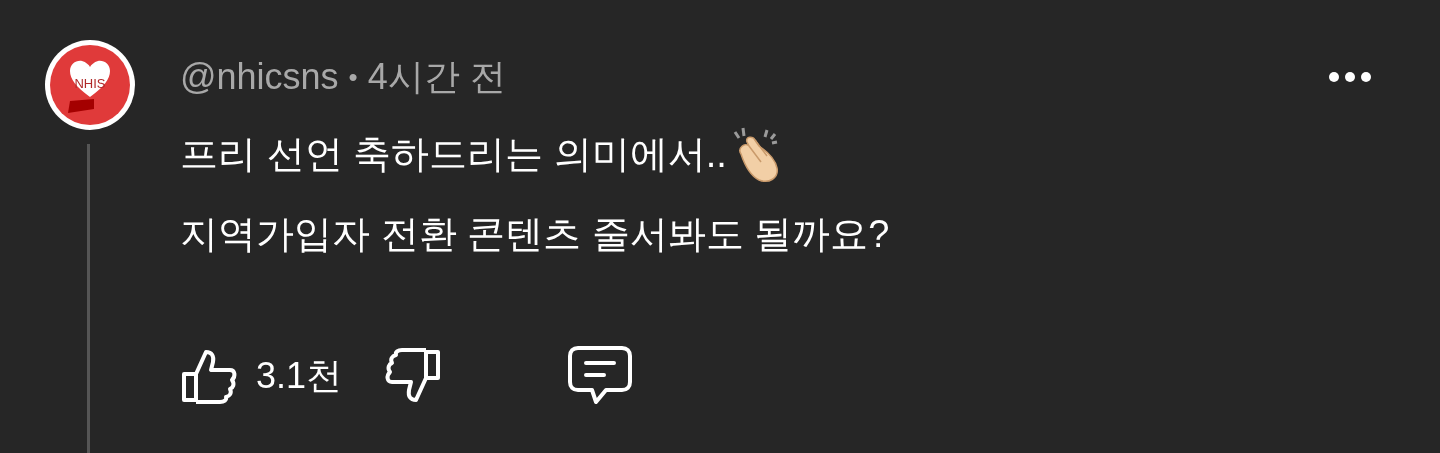 This screenshot has width=1440, height=453. Describe the element at coordinates (600, 376) in the screenshot. I see `reply-icon` at that location.